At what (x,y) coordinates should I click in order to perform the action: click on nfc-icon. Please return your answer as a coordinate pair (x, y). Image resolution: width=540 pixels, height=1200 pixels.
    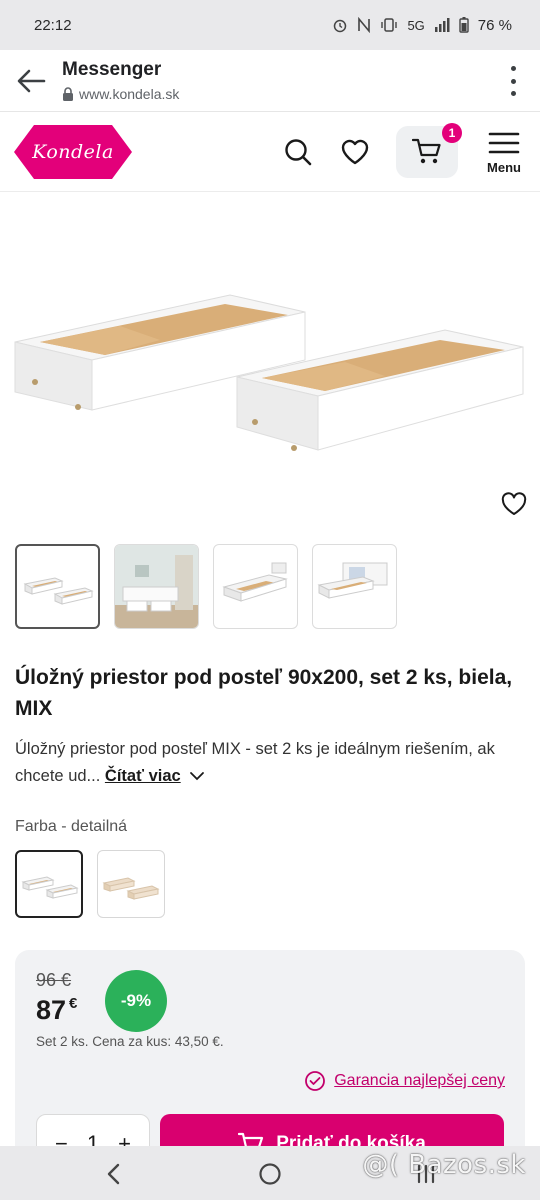
    Looking at the image, I should click on (364, 25).